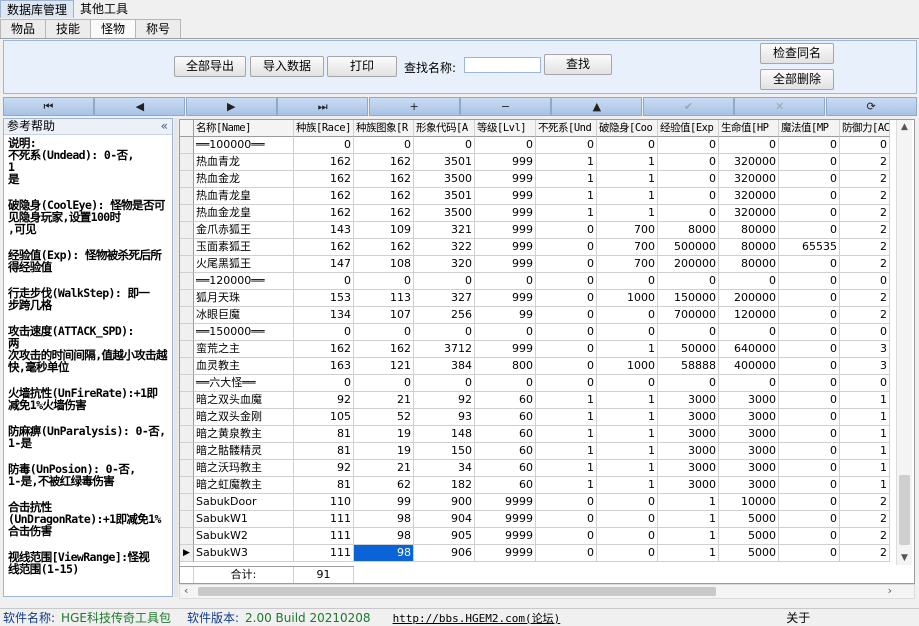 The image size is (919, 626). Describe the element at coordinates (244, 281) in the screenshot. I see `cell-name: ══120000══` at that location.